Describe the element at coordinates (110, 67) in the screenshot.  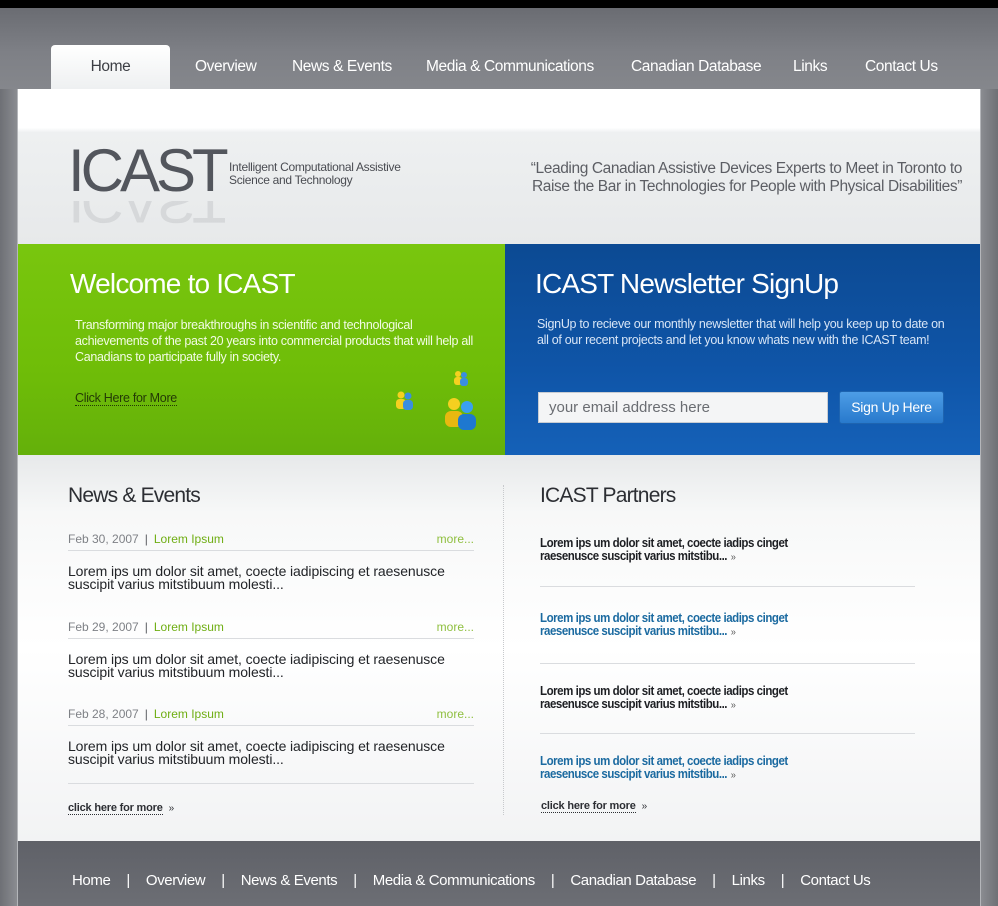
I see `nav-item-home: Home` at that location.